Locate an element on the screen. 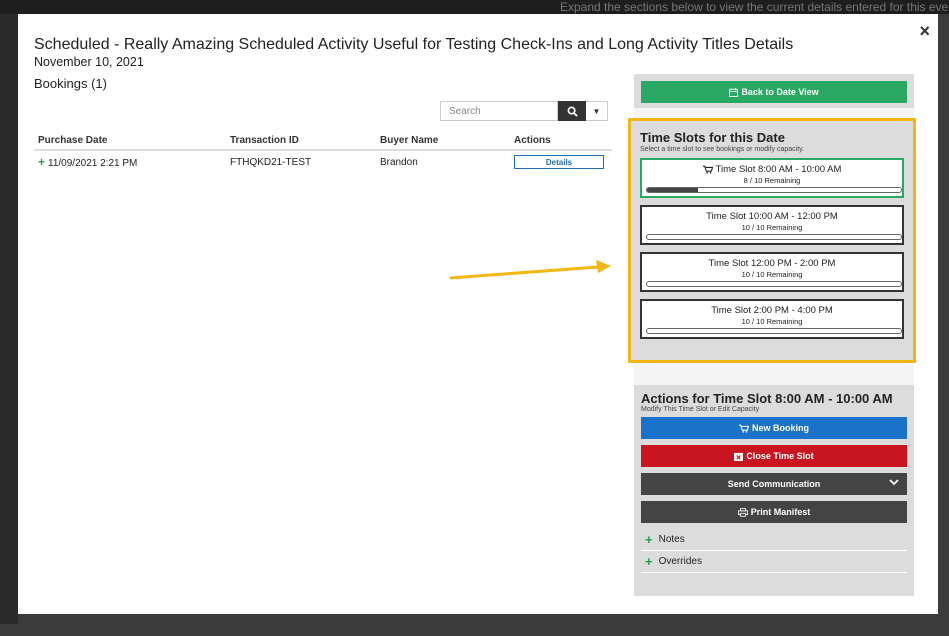  purchase-date-cell: +11/09/2021 2:21 PM is located at coordinates (132, 162).